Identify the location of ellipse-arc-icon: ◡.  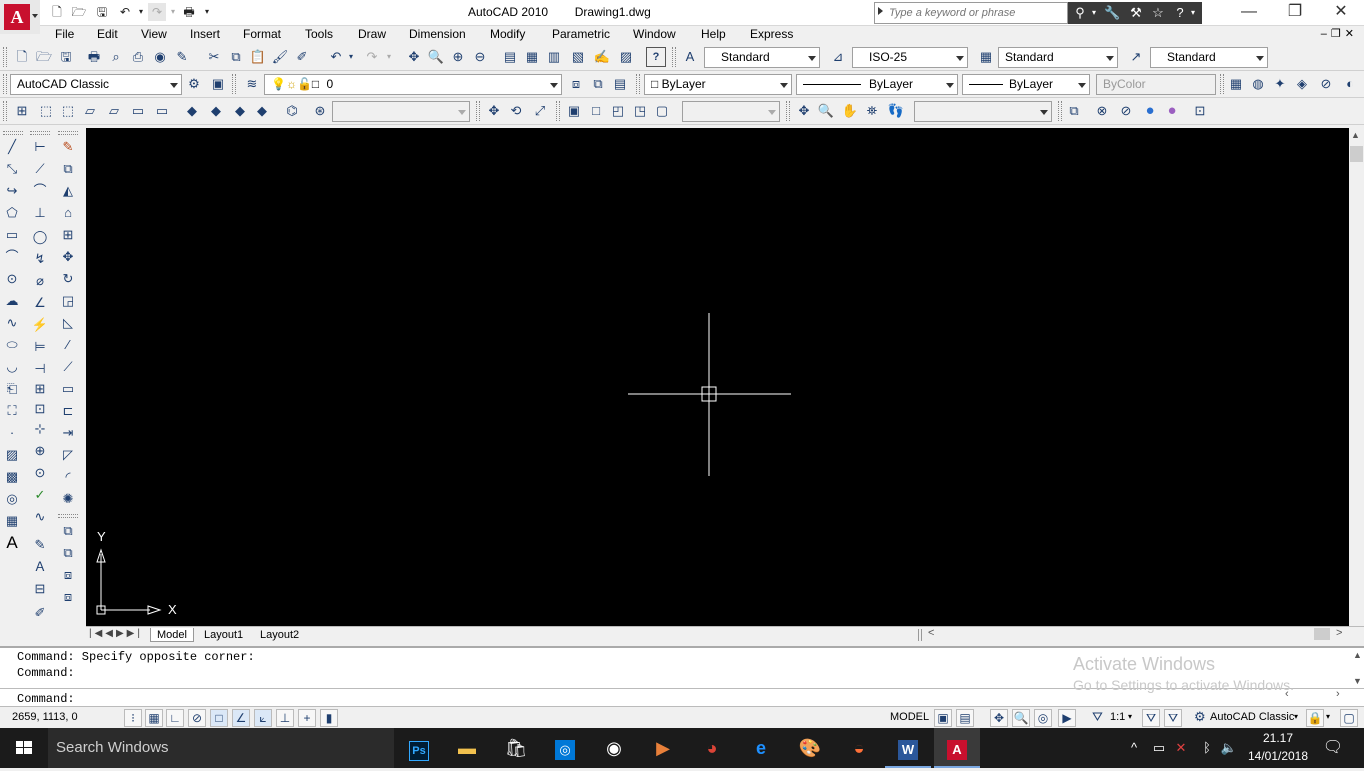
(12, 367).